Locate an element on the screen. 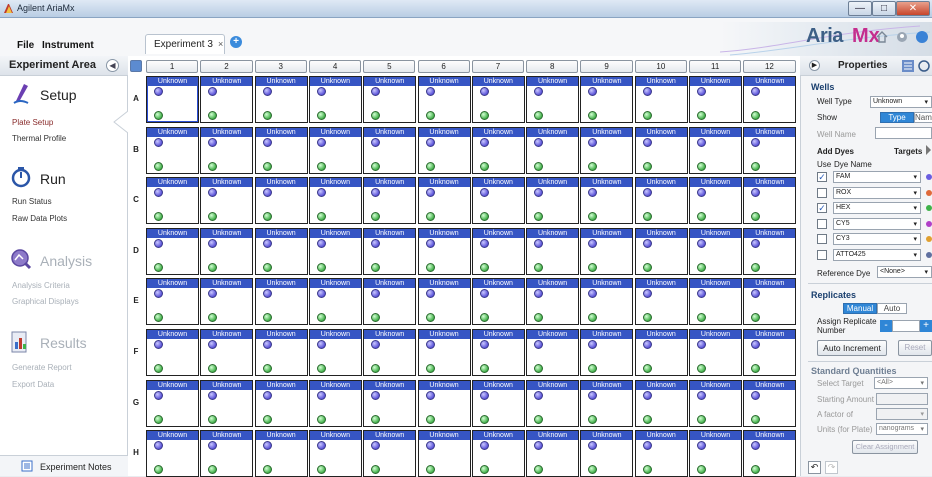 This screenshot has height=477, width=932. row-header-E: E is located at coordinates (136, 300).